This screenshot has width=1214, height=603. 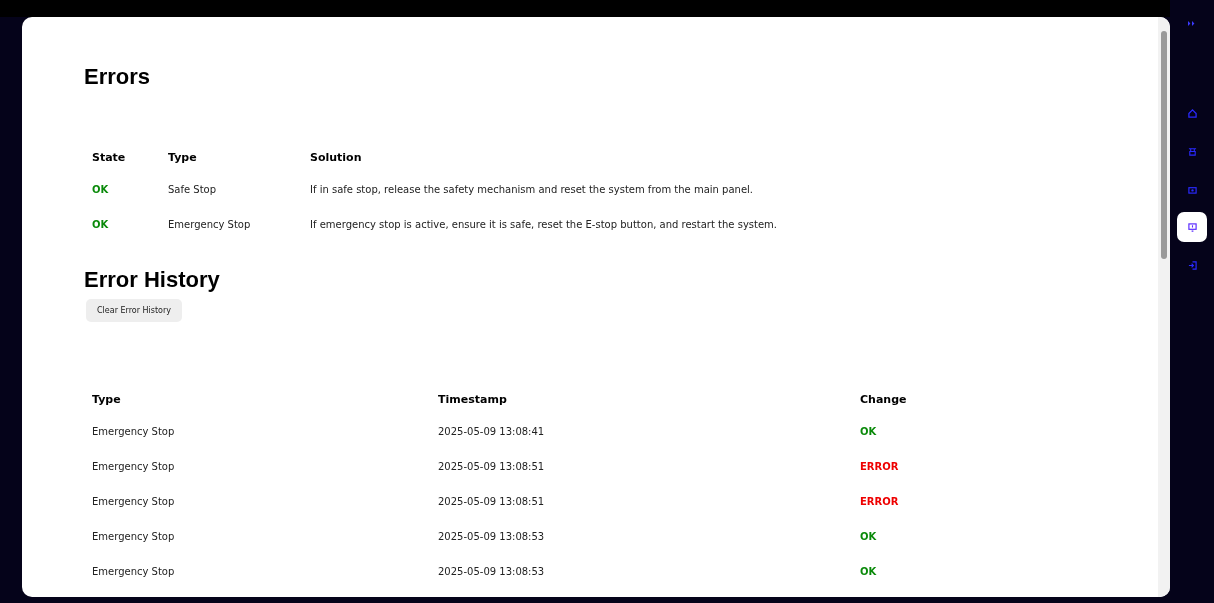 I want to click on column-header: Timestamp, so click(x=472, y=399).